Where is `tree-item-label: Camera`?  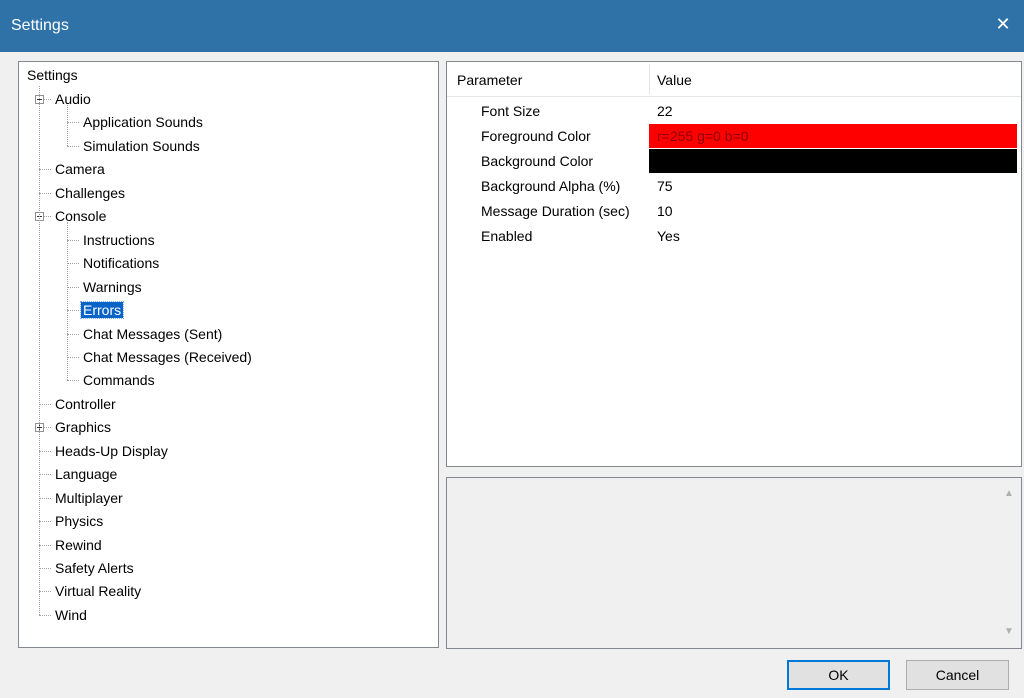
tree-item-label: Camera is located at coordinates (80, 169).